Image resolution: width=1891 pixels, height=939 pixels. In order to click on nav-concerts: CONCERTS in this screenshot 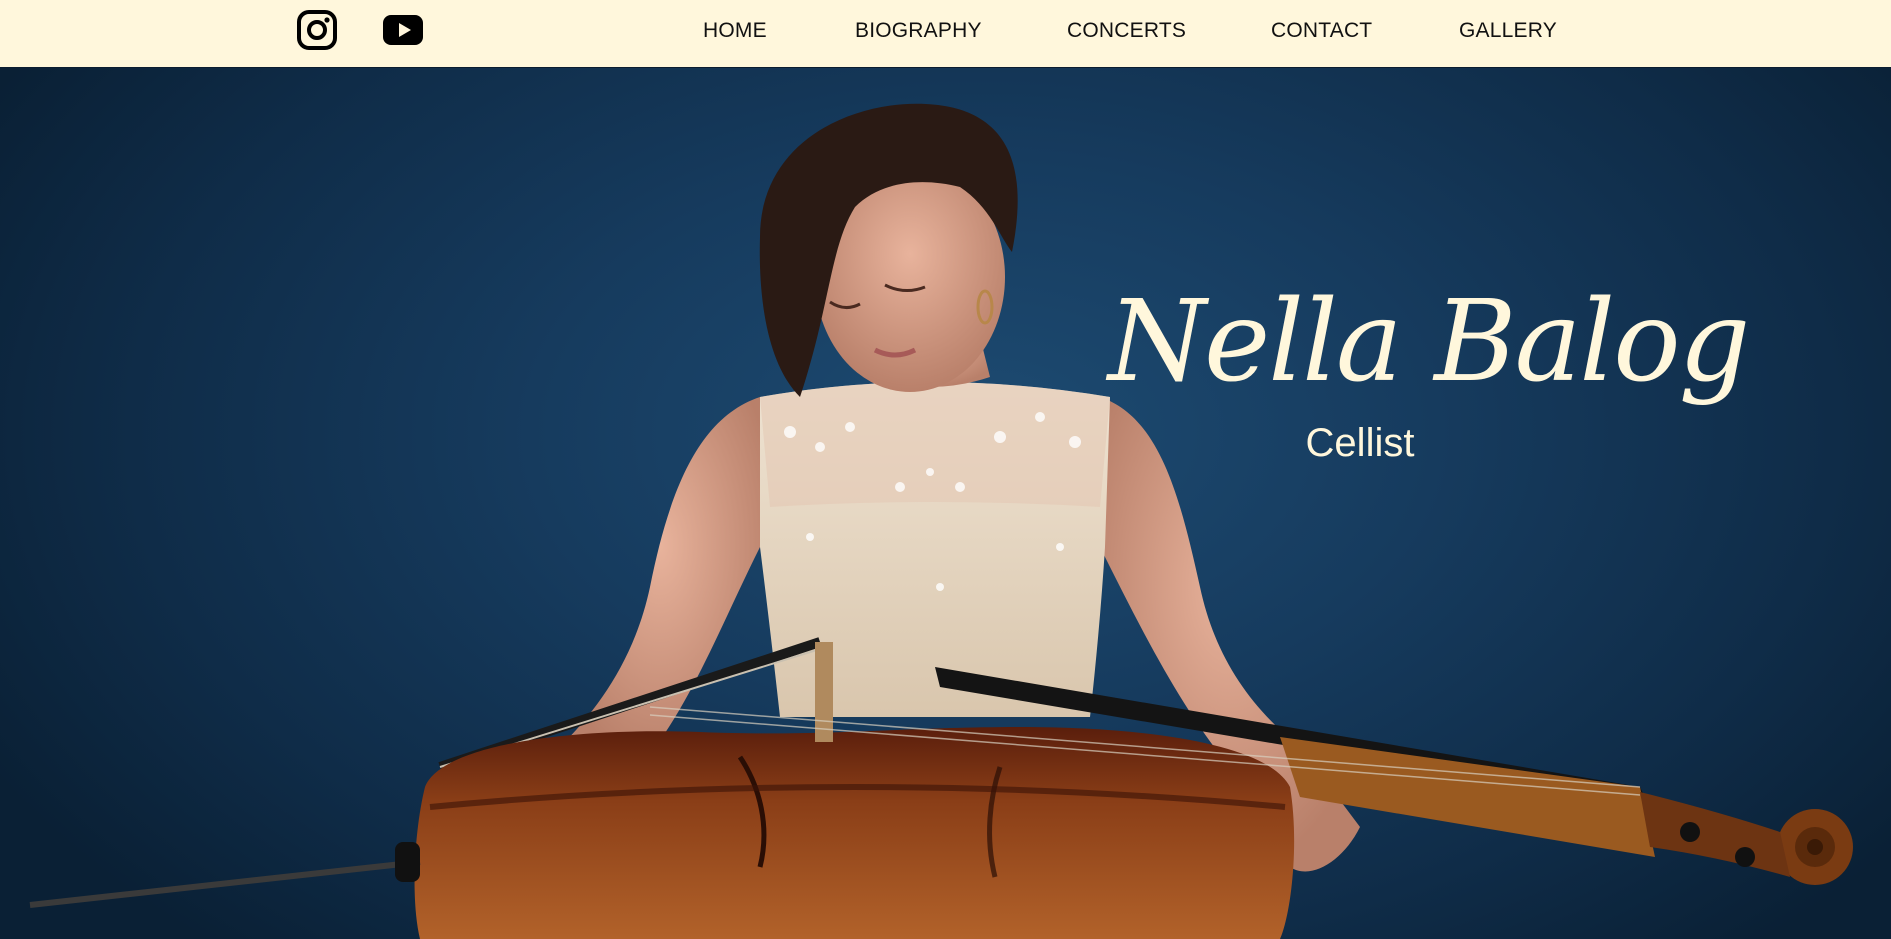, I will do `click(1126, 31)`.